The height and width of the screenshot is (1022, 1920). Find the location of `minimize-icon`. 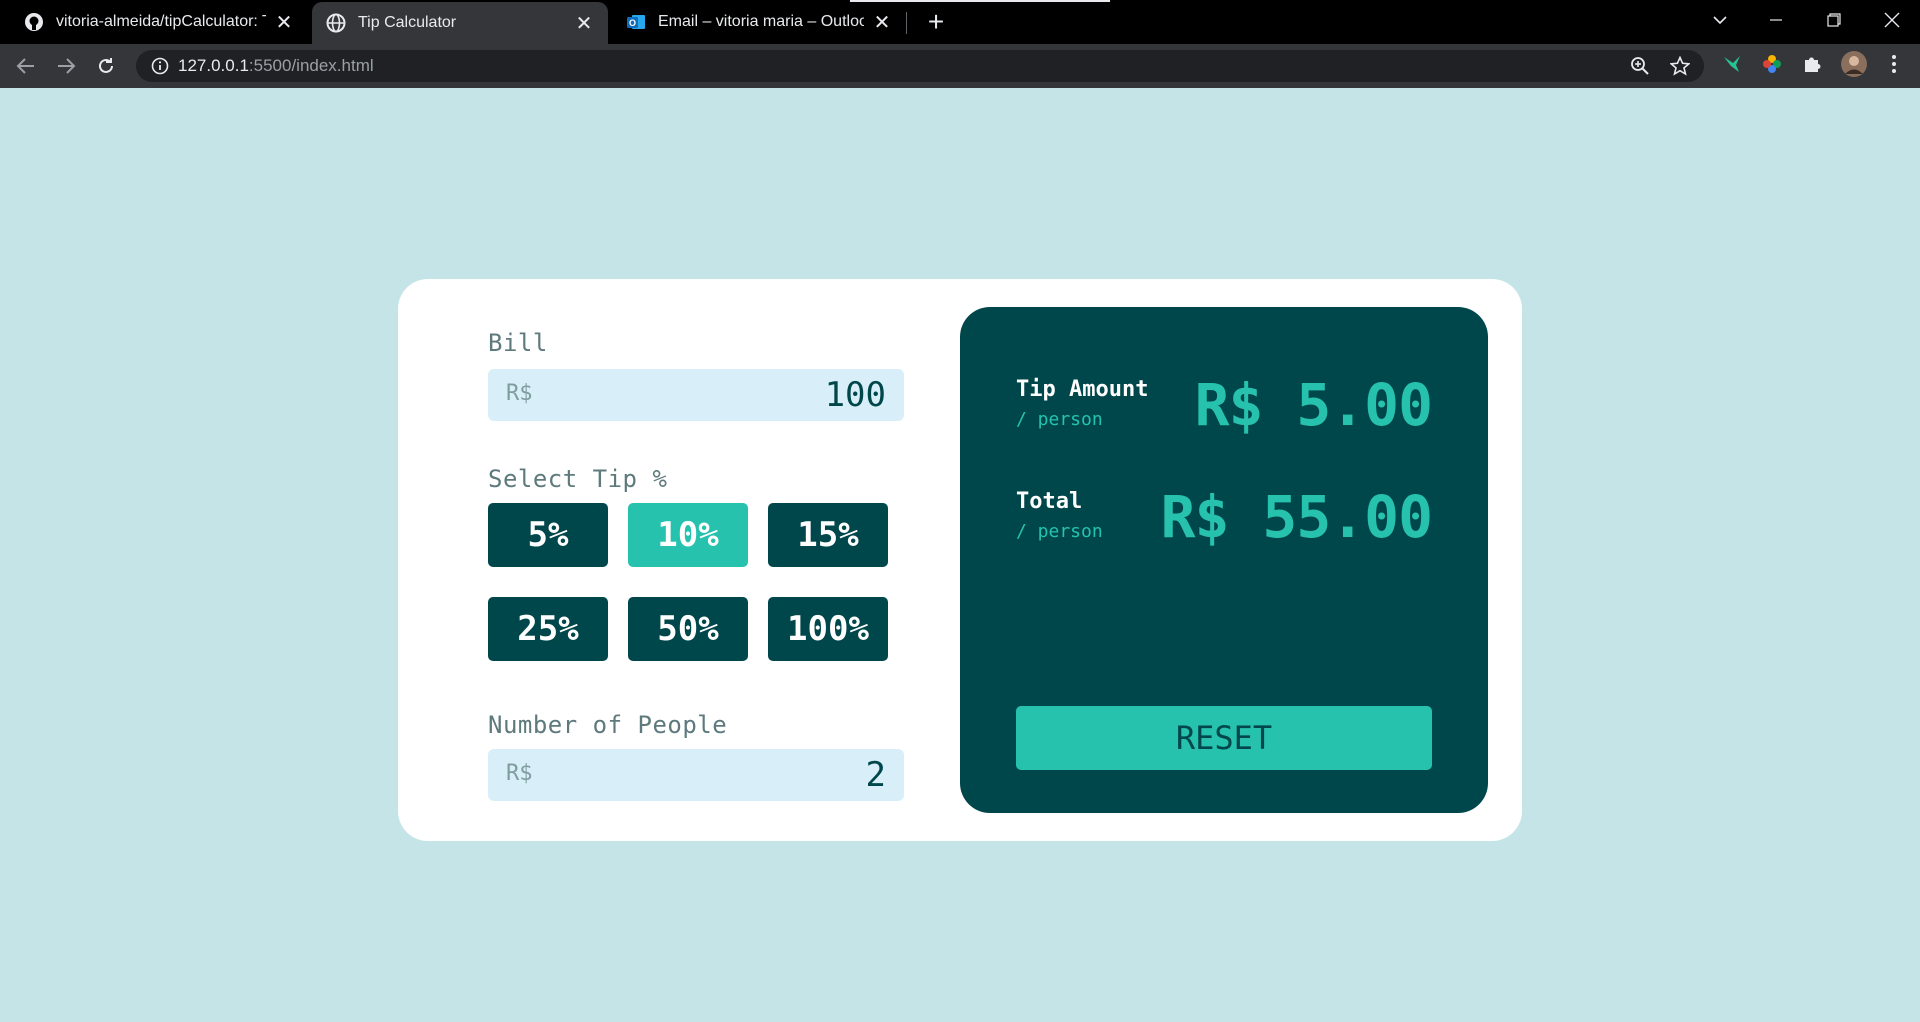

minimize-icon is located at coordinates (1776, 20).